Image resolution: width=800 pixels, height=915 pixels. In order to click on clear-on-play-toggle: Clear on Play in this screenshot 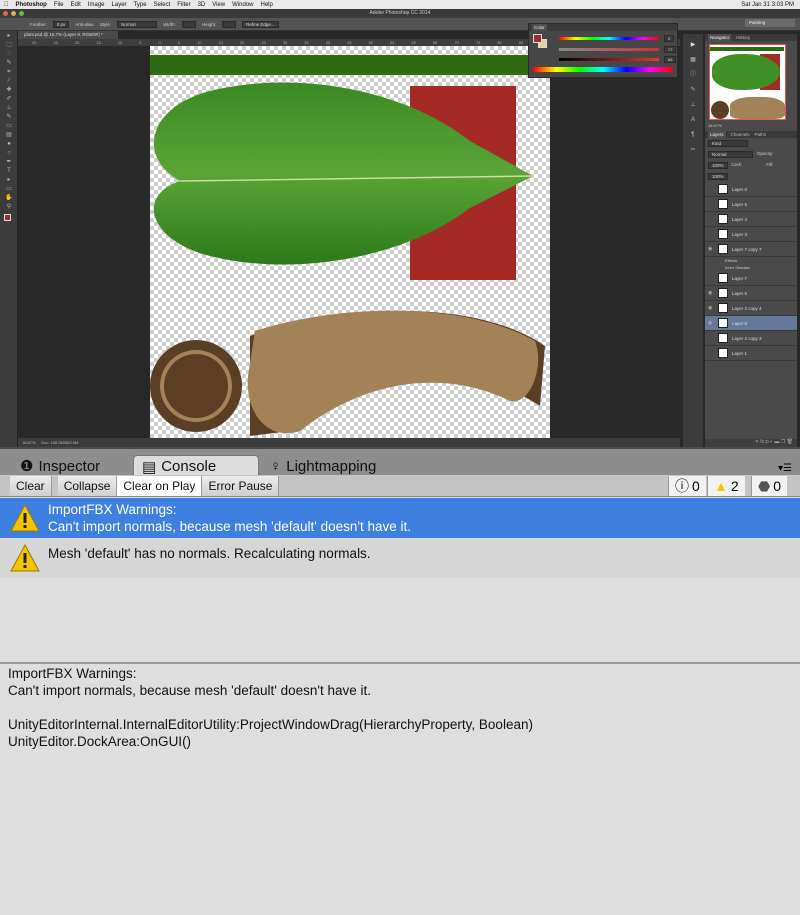, I will do `click(160, 485)`.